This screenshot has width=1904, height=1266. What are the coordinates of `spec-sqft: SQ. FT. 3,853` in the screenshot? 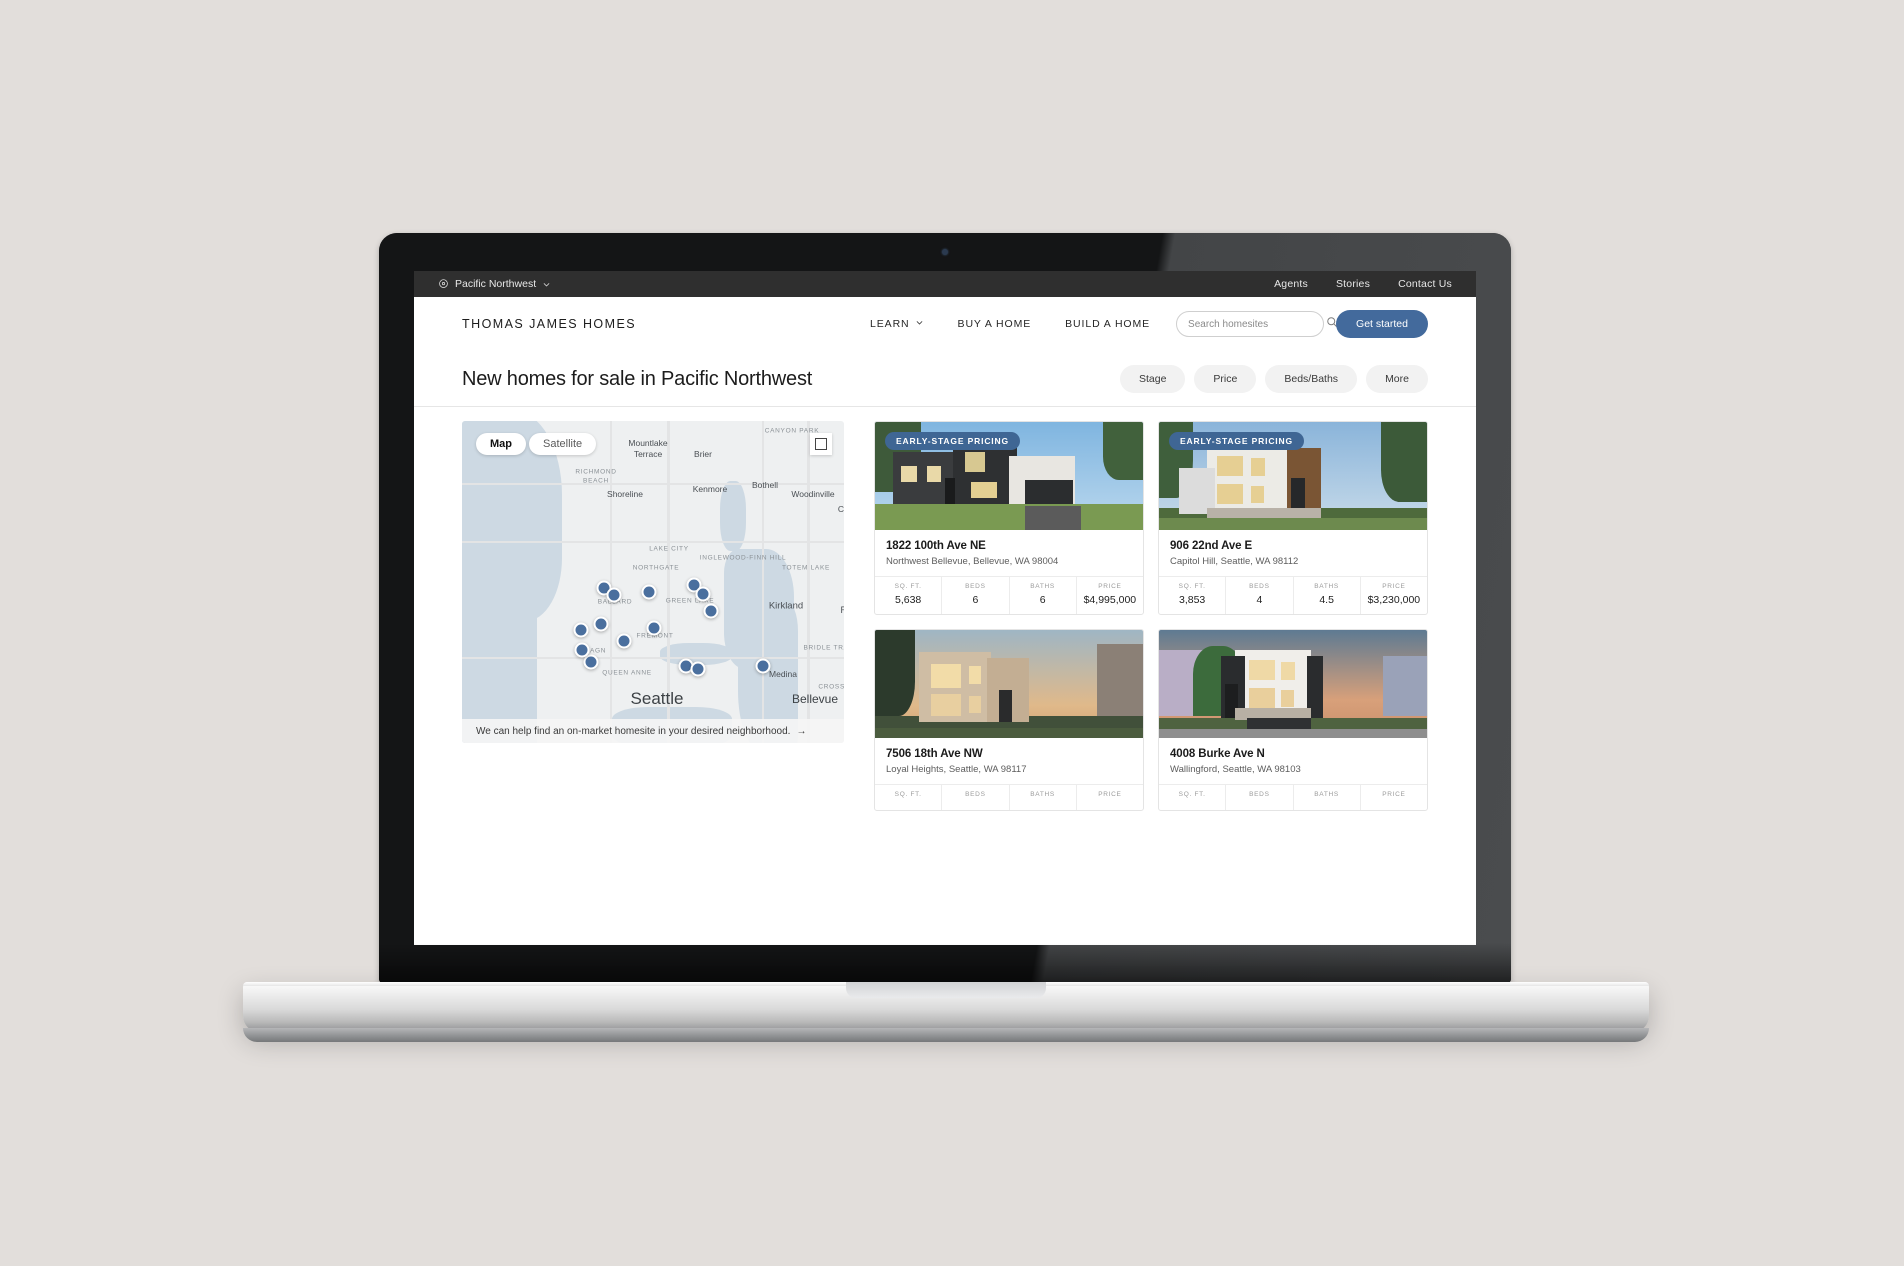 It's located at (1193, 595).